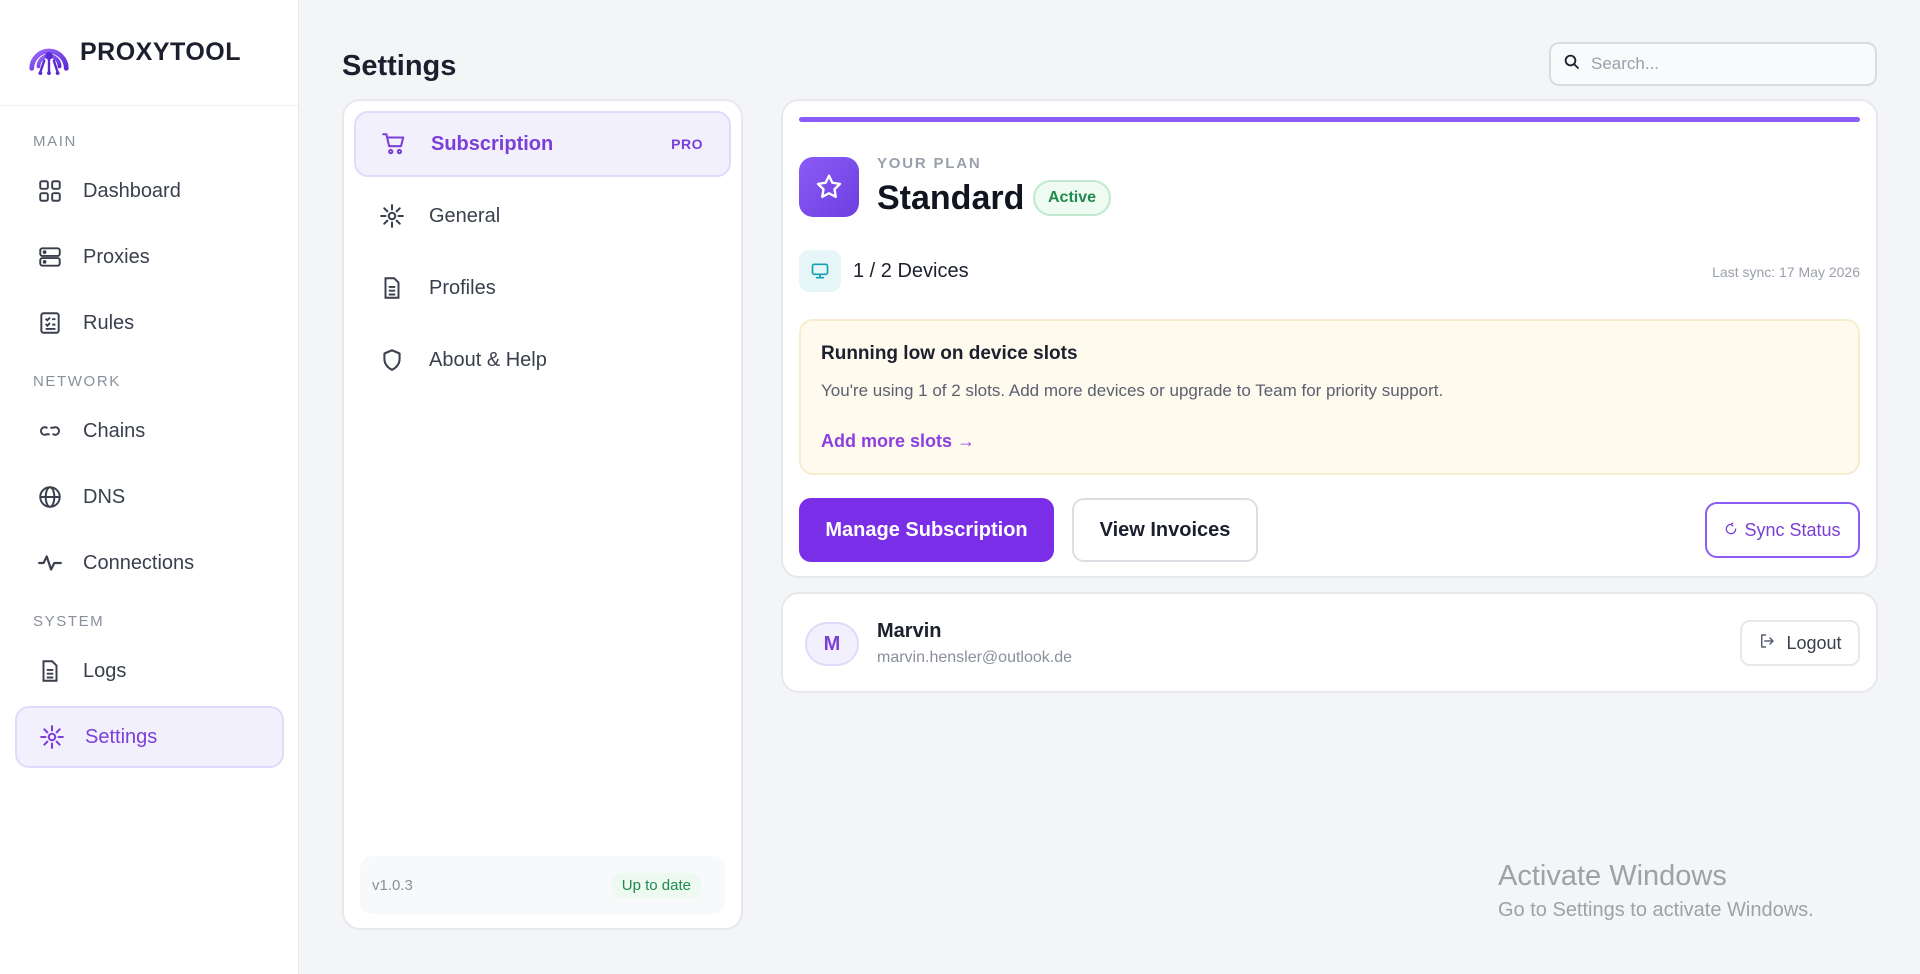 The width and height of the screenshot is (1920, 974). I want to click on view-invoices-button: View Invoices, so click(1165, 530).